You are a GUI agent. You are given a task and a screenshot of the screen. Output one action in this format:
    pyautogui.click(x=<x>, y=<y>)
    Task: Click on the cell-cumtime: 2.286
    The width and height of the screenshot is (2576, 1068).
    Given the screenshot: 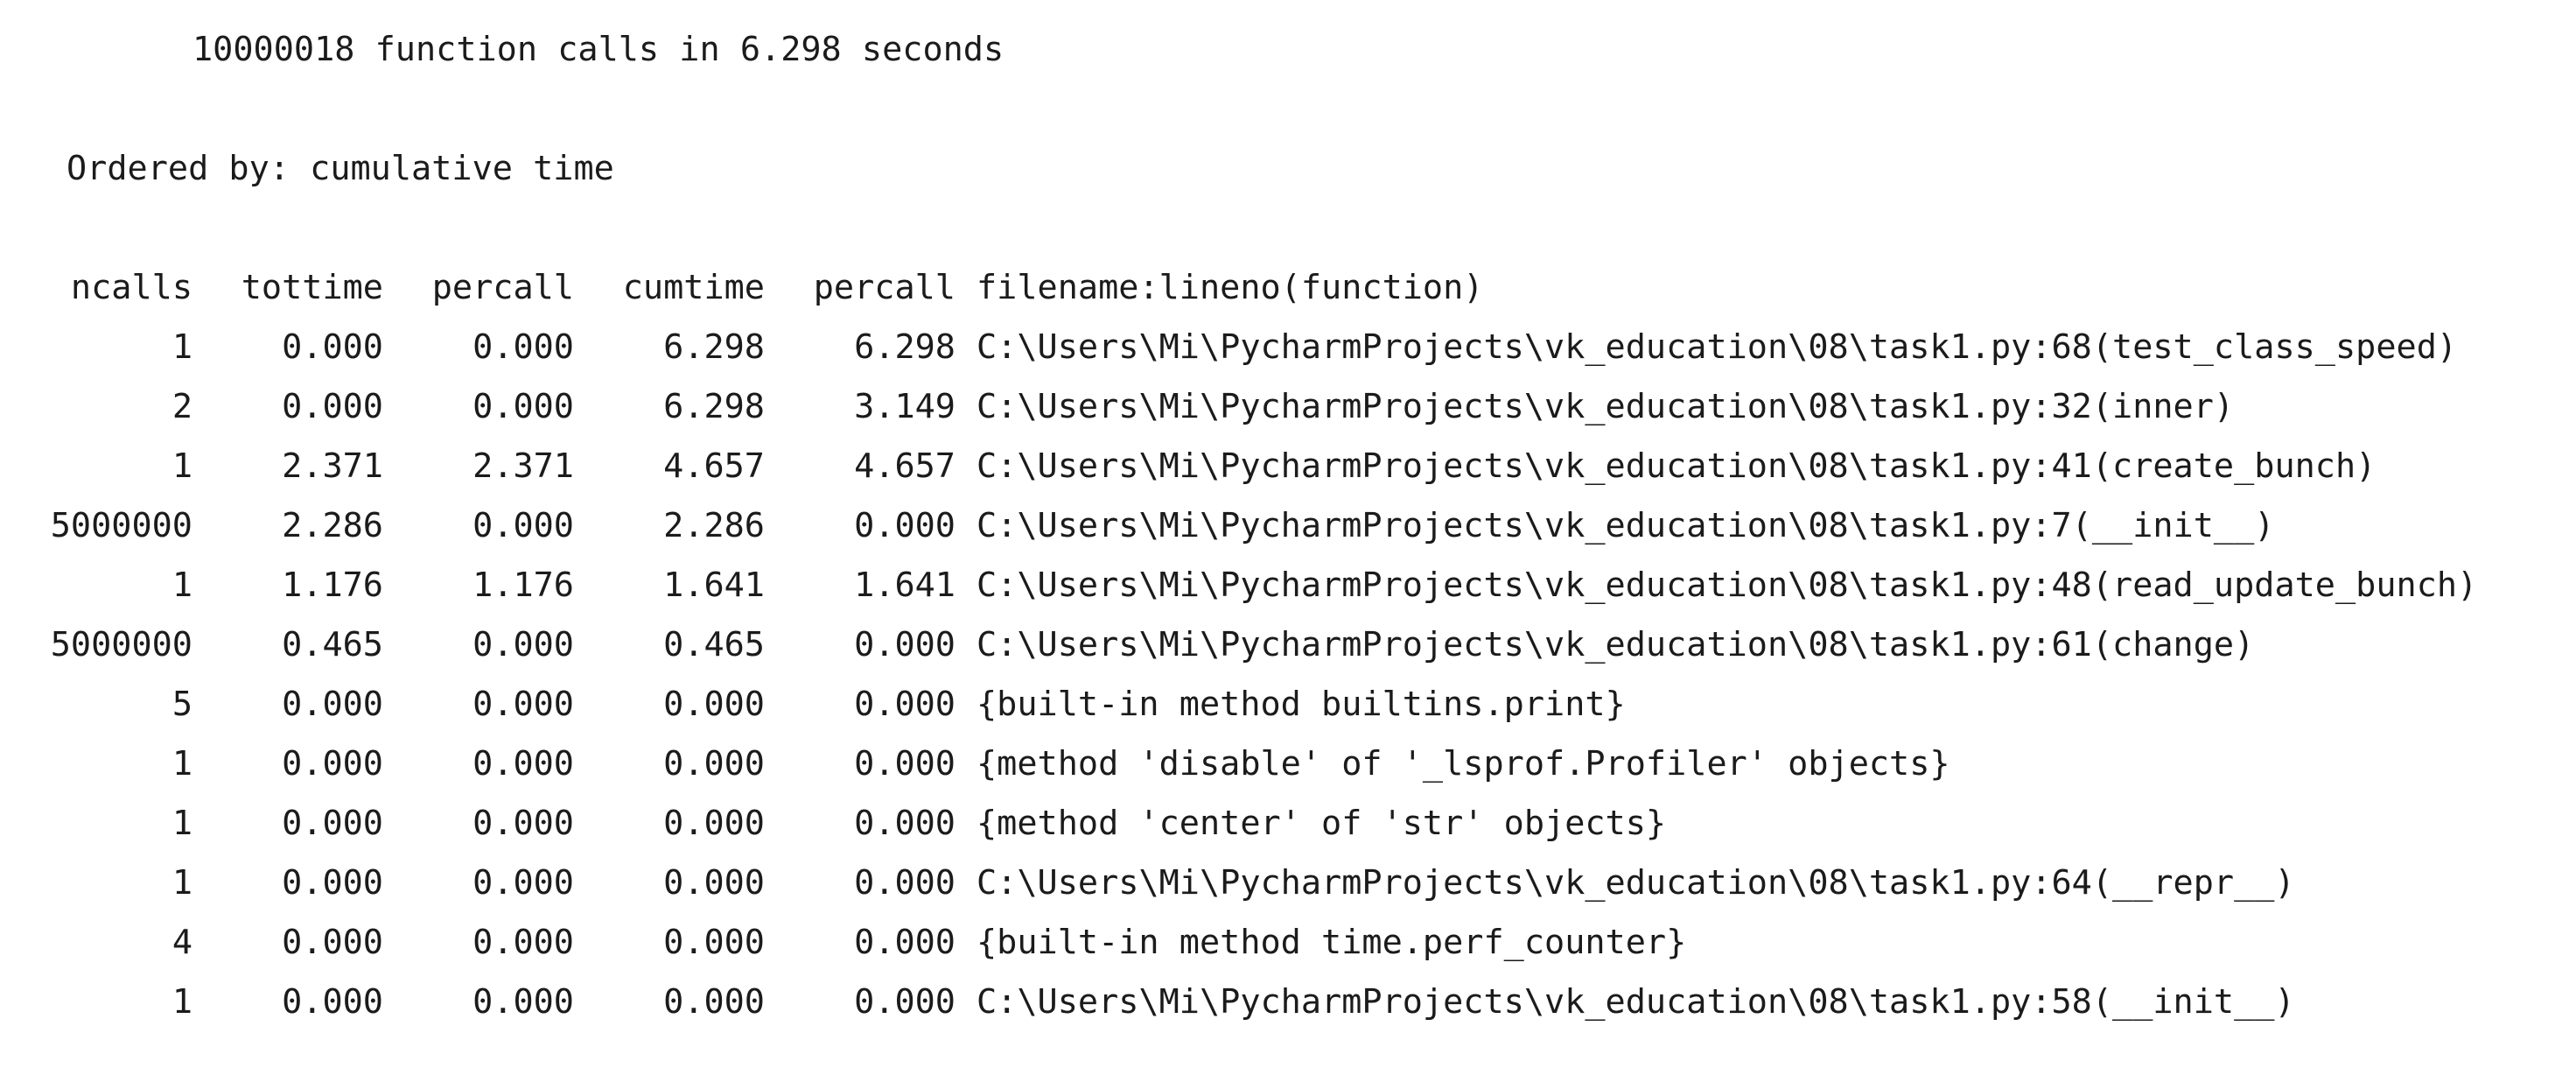 What is the action you would take?
    pyautogui.click(x=714, y=525)
    